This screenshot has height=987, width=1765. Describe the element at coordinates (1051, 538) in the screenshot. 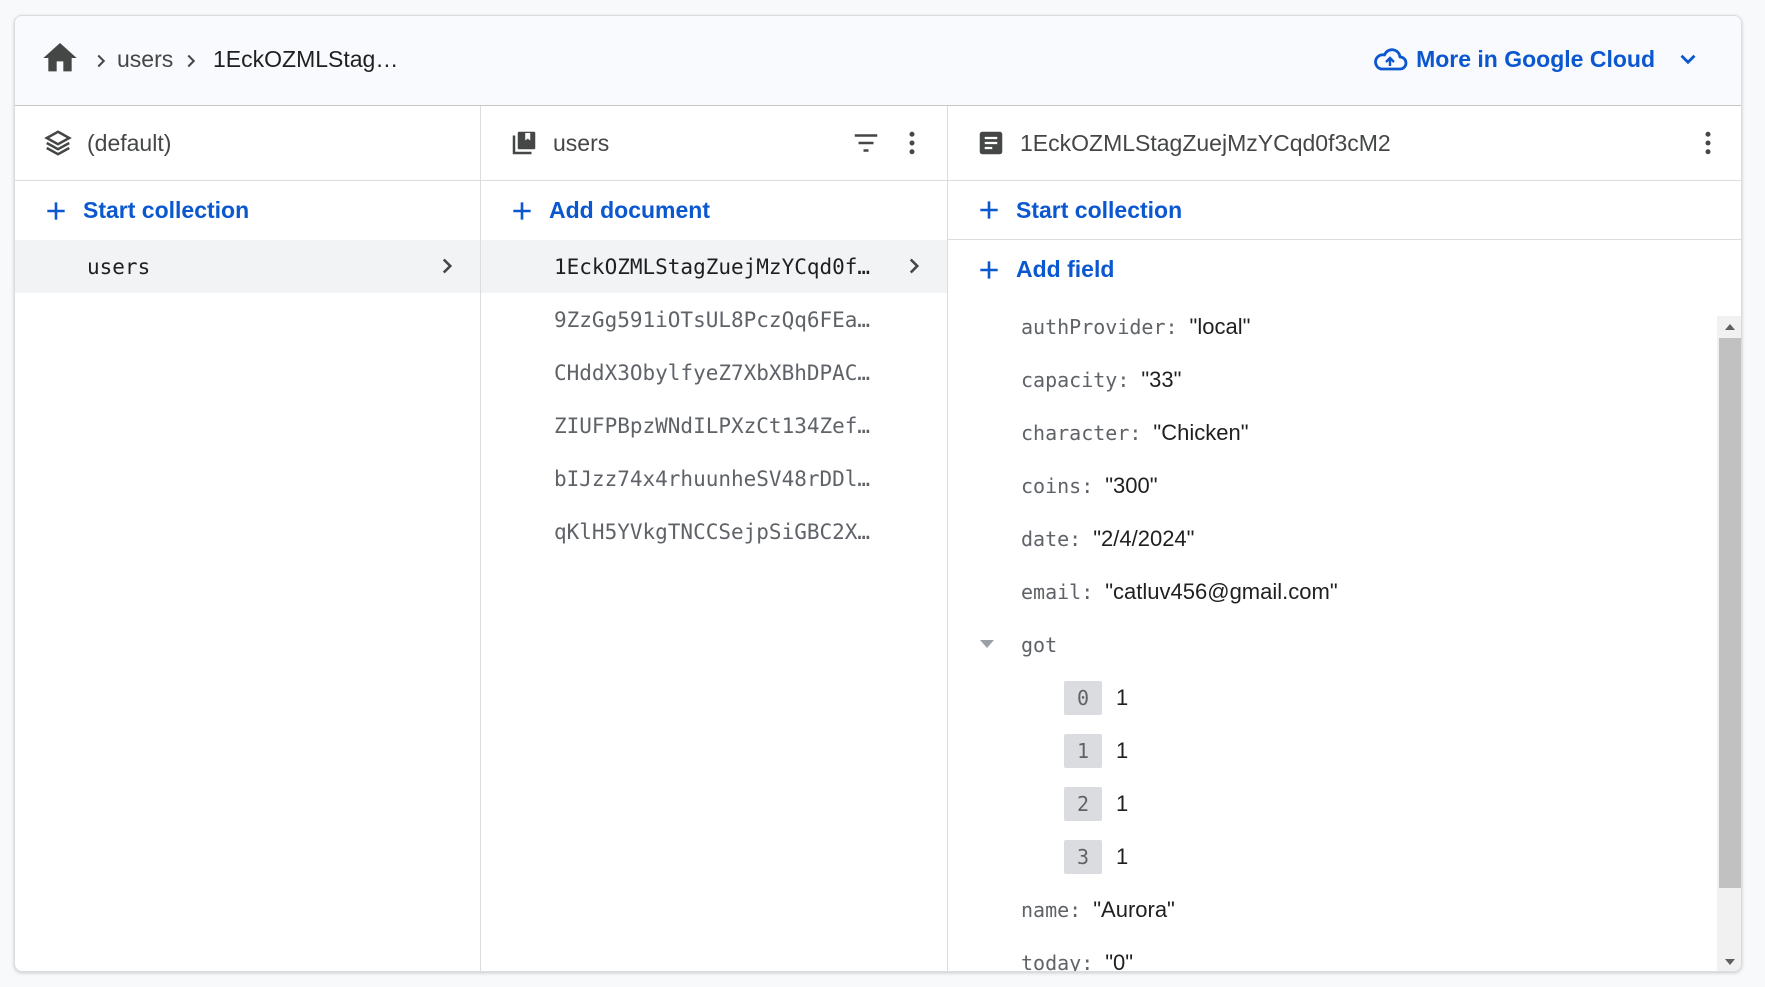

I see `field-key: date:` at that location.